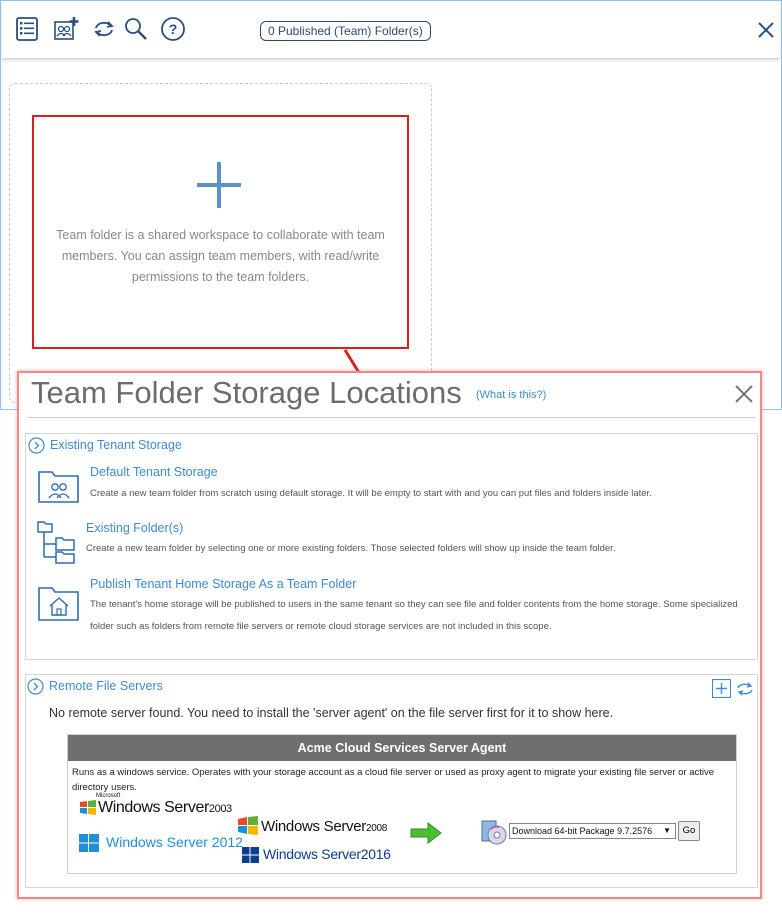  I want to click on folder-tree-icon, so click(56, 542).